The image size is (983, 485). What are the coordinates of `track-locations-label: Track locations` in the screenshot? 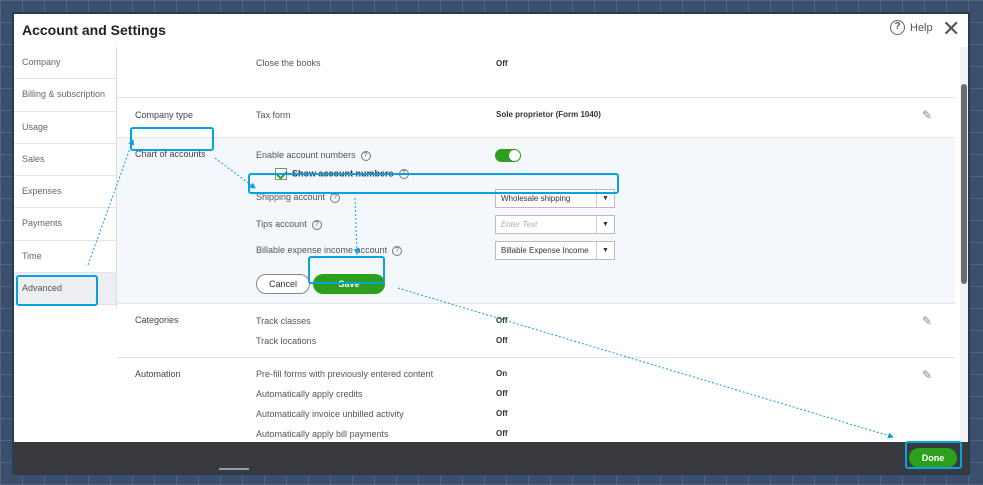 It's located at (286, 341).